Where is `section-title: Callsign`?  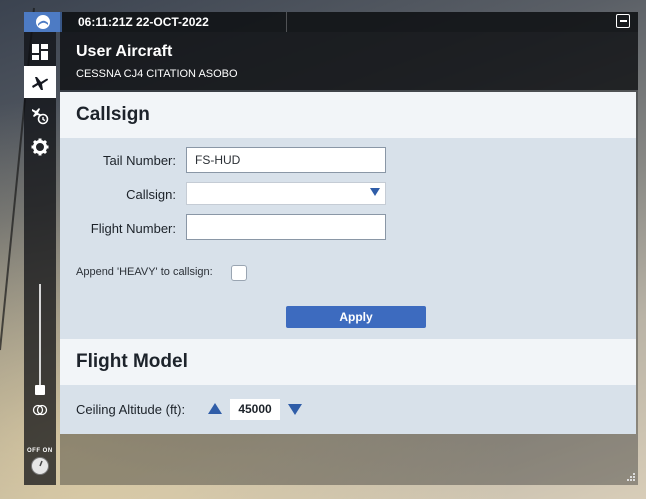
section-title: Callsign is located at coordinates (113, 114).